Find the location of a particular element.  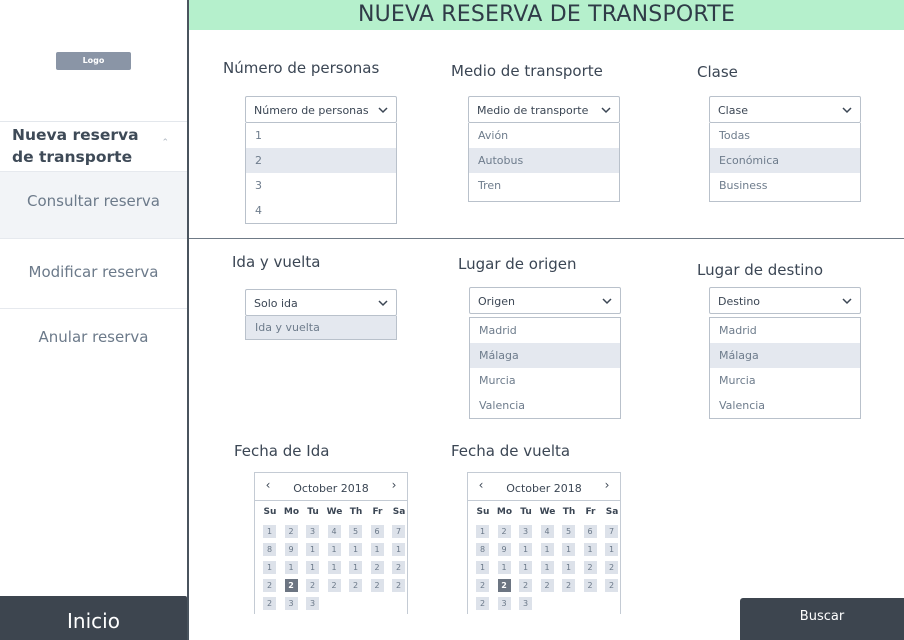

ida-vuelta-select: Solo ida is located at coordinates (321, 302).